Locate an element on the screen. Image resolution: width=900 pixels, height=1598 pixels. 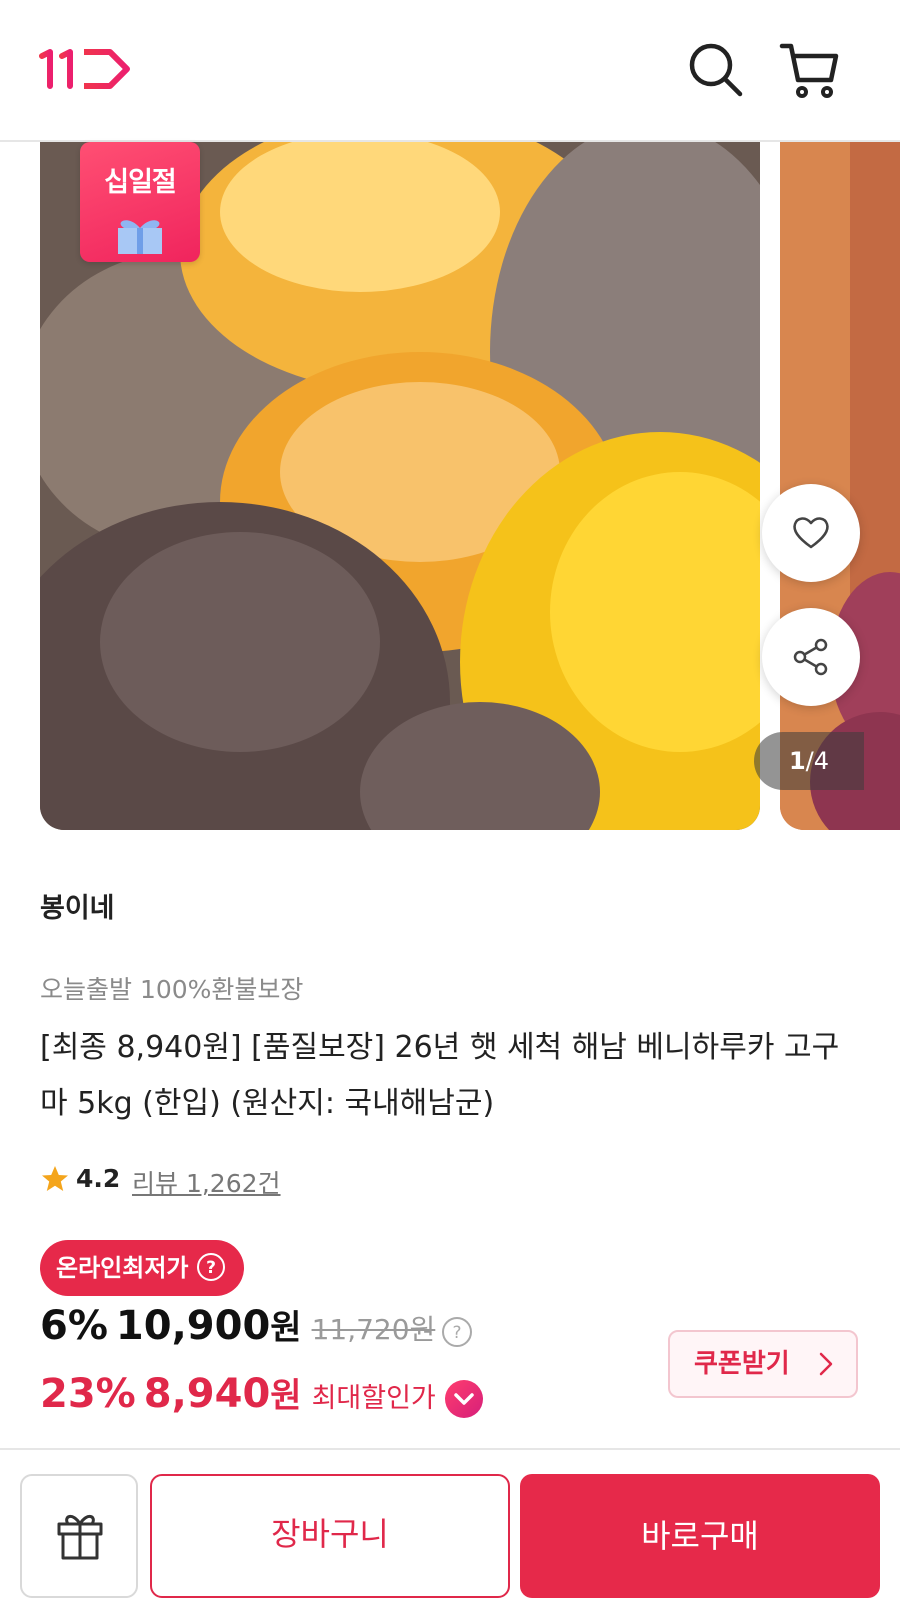
event-badge: 십일절 is located at coordinates (140, 202).